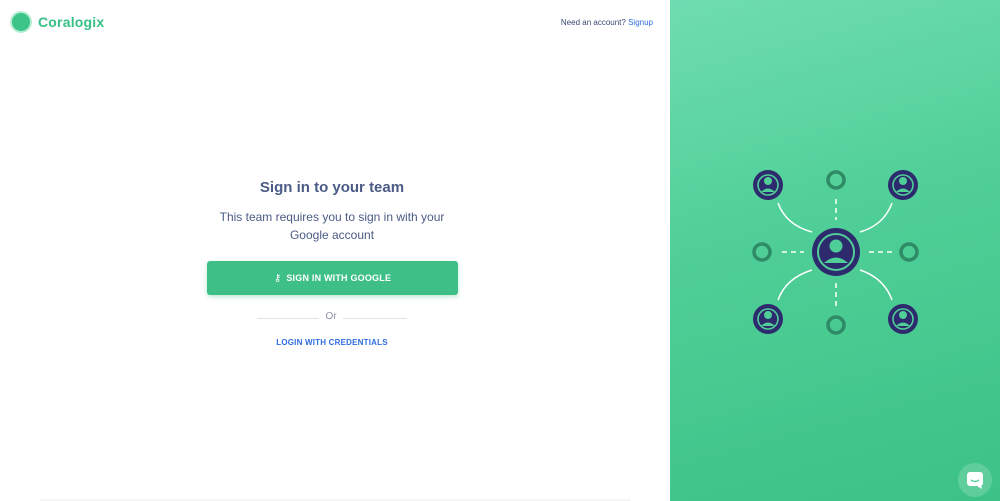  I want to click on node-ring-right, so click(909, 252).